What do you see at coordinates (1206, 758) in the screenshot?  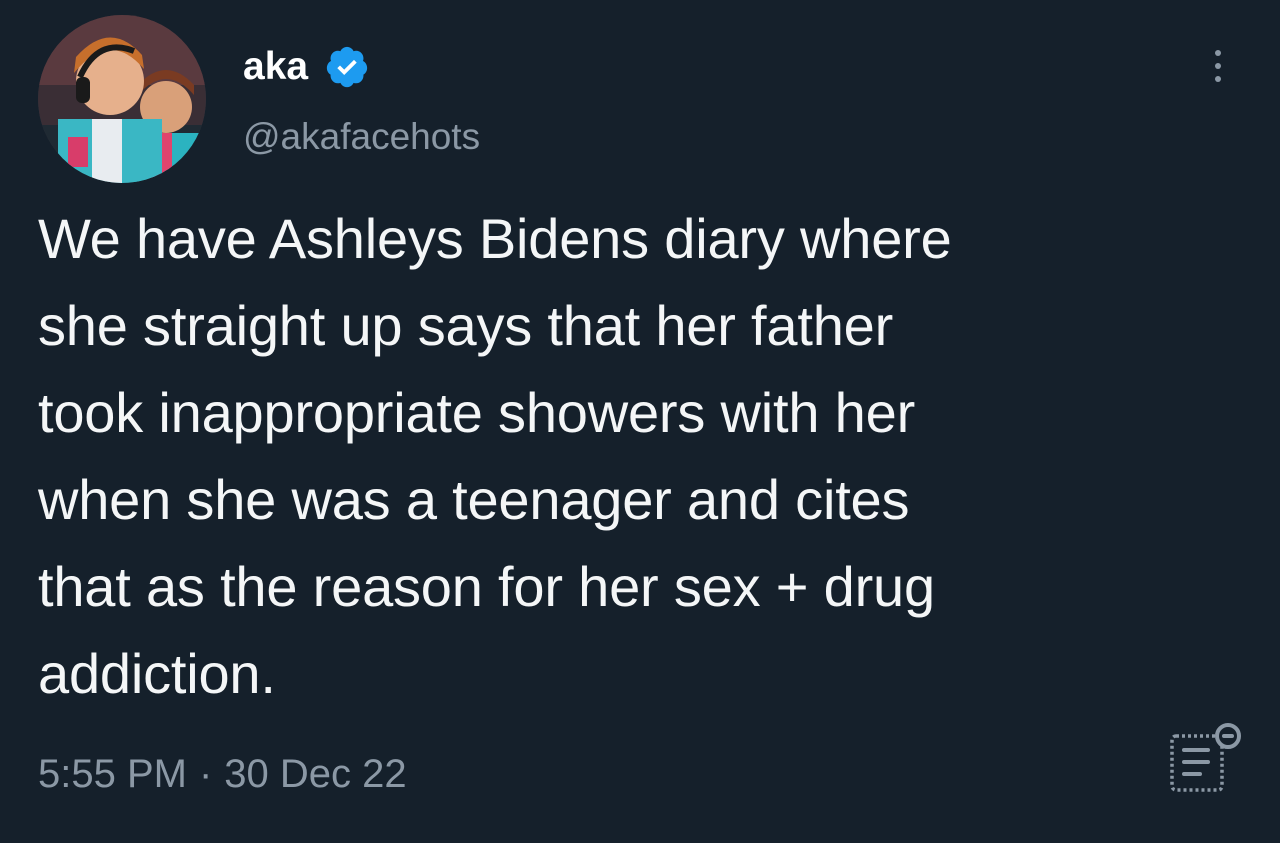 I see `view-analytics-icon` at bounding box center [1206, 758].